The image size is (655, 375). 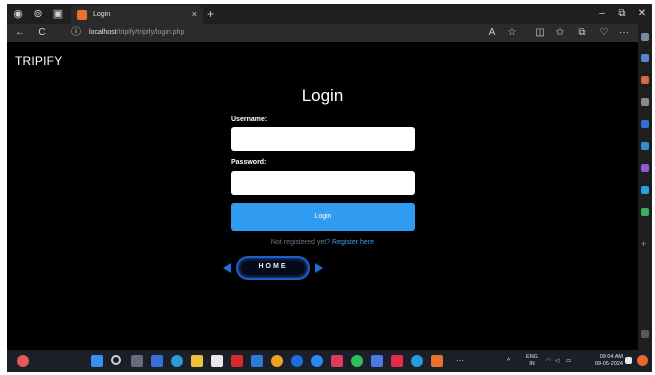 I want to click on battery-icon: ▭, so click(x=568, y=361).